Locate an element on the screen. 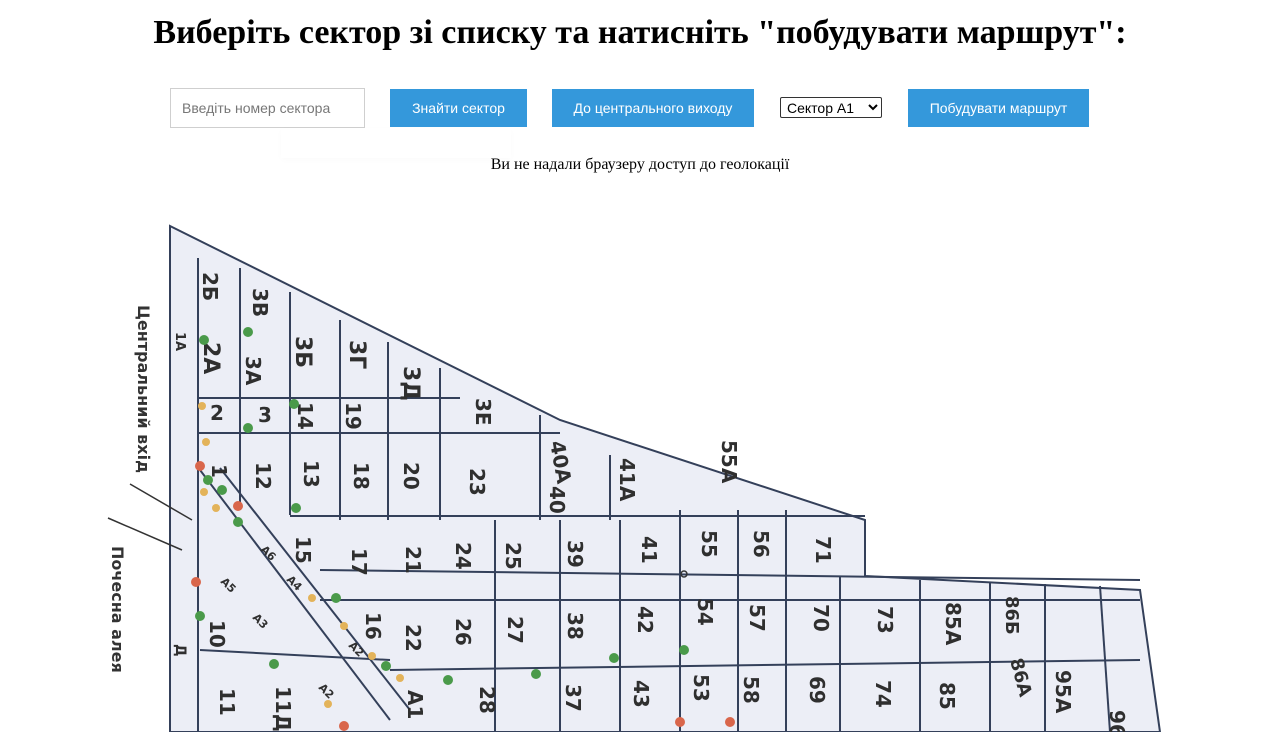 The width and height of the screenshot is (1280, 732). sector-2b: 2Б is located at coordinates (210, 286).